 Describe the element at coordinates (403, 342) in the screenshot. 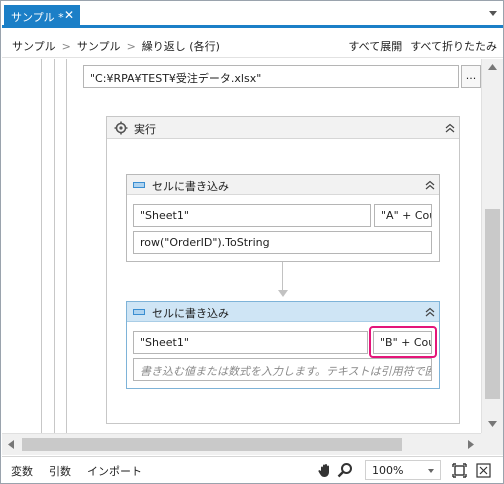

I see `highlight-annotation` at that location.